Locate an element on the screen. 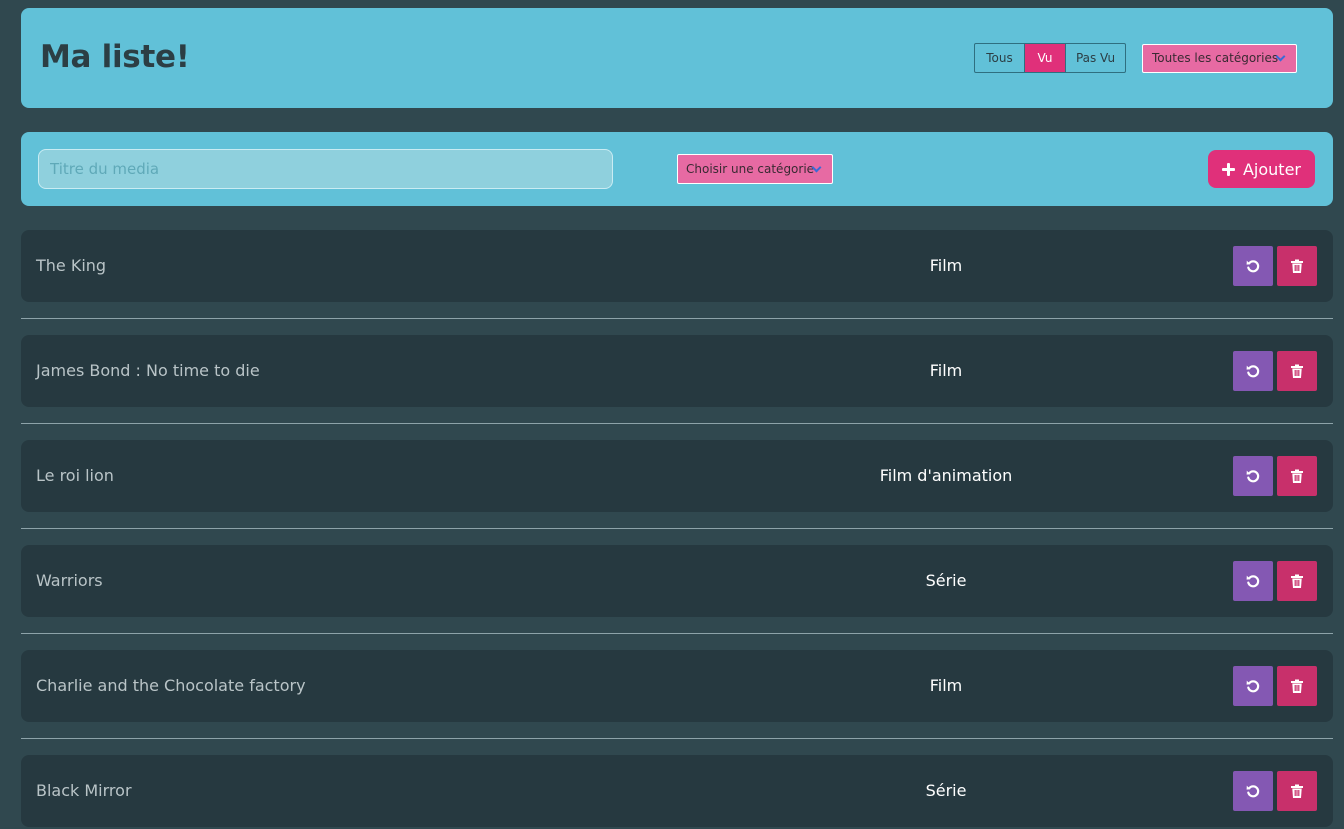 This screenshot has width=1344, height=829. media-item: James Bond : No time to die Film is located at coordinates (677, 371).